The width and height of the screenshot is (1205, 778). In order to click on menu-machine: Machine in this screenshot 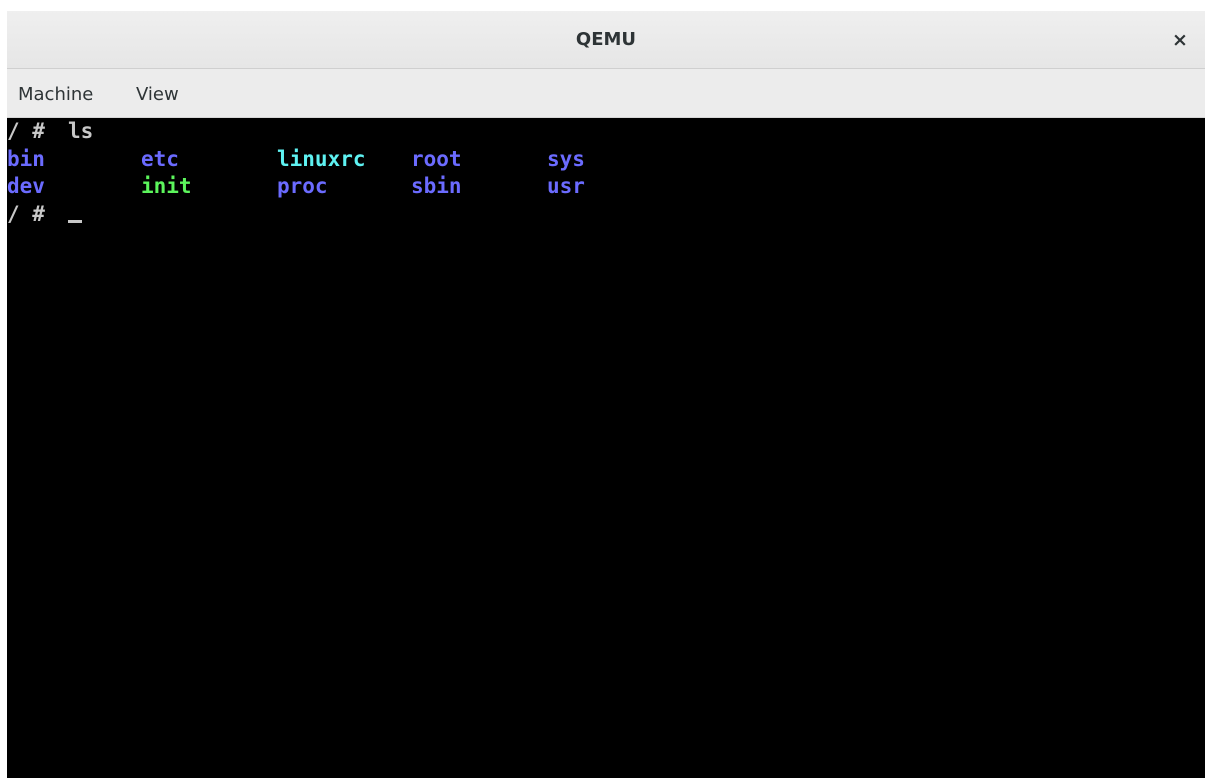, I will do `click(55, 93)`.